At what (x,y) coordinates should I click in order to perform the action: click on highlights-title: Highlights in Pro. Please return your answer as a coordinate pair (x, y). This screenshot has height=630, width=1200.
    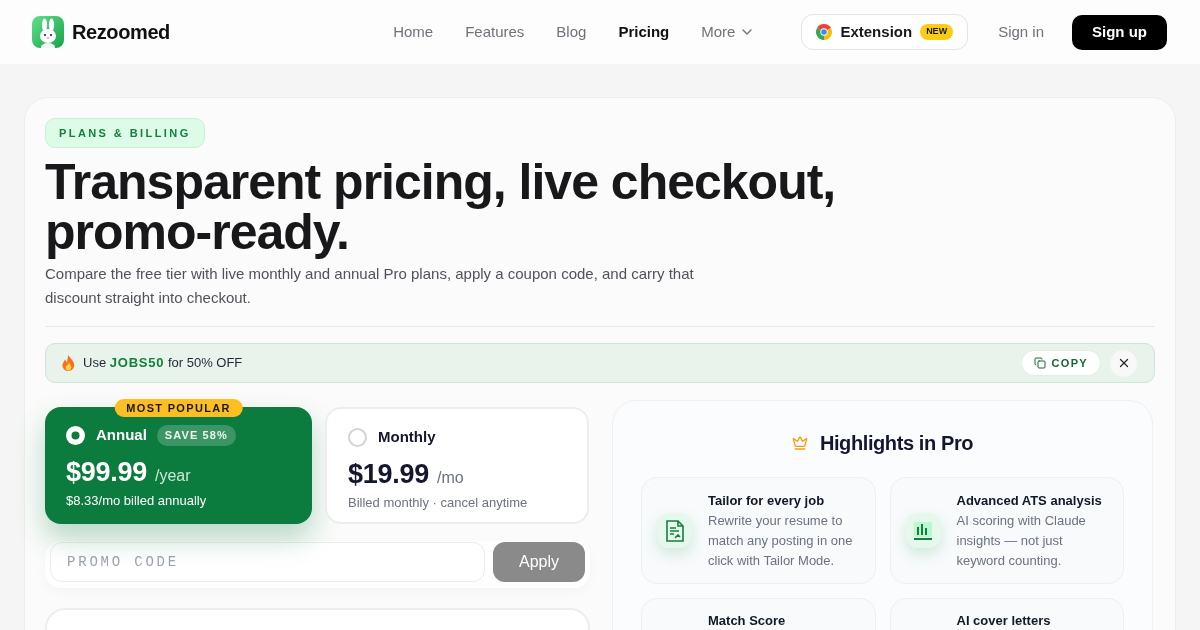
    Looking at the image, I should click on (896, 443).